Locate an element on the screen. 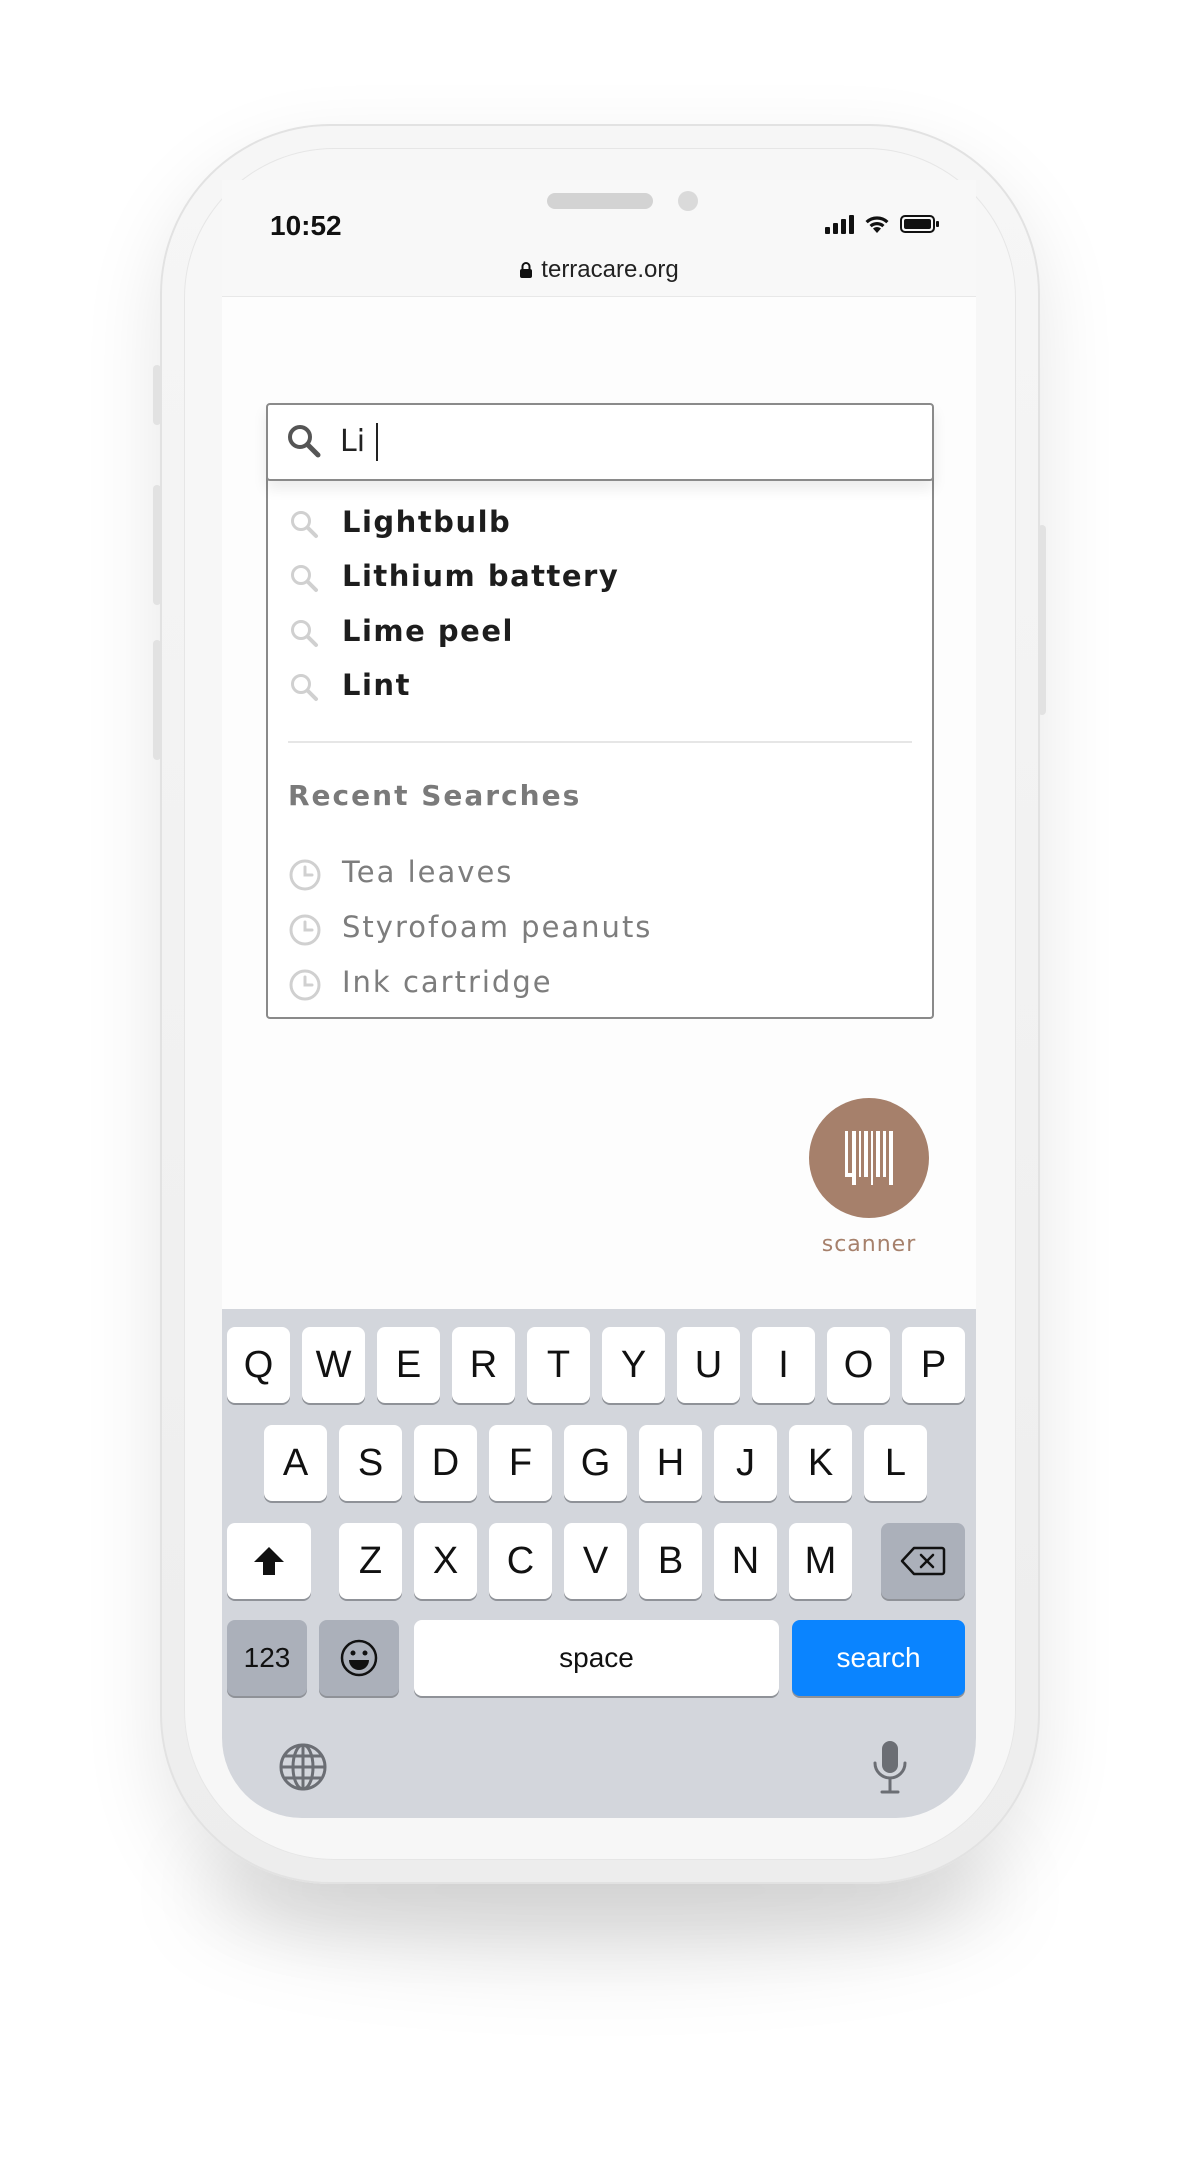 Image resolution: width=1200 pixels, height=2160 pixels. key-i: I is located at coordinates (783, 1365).